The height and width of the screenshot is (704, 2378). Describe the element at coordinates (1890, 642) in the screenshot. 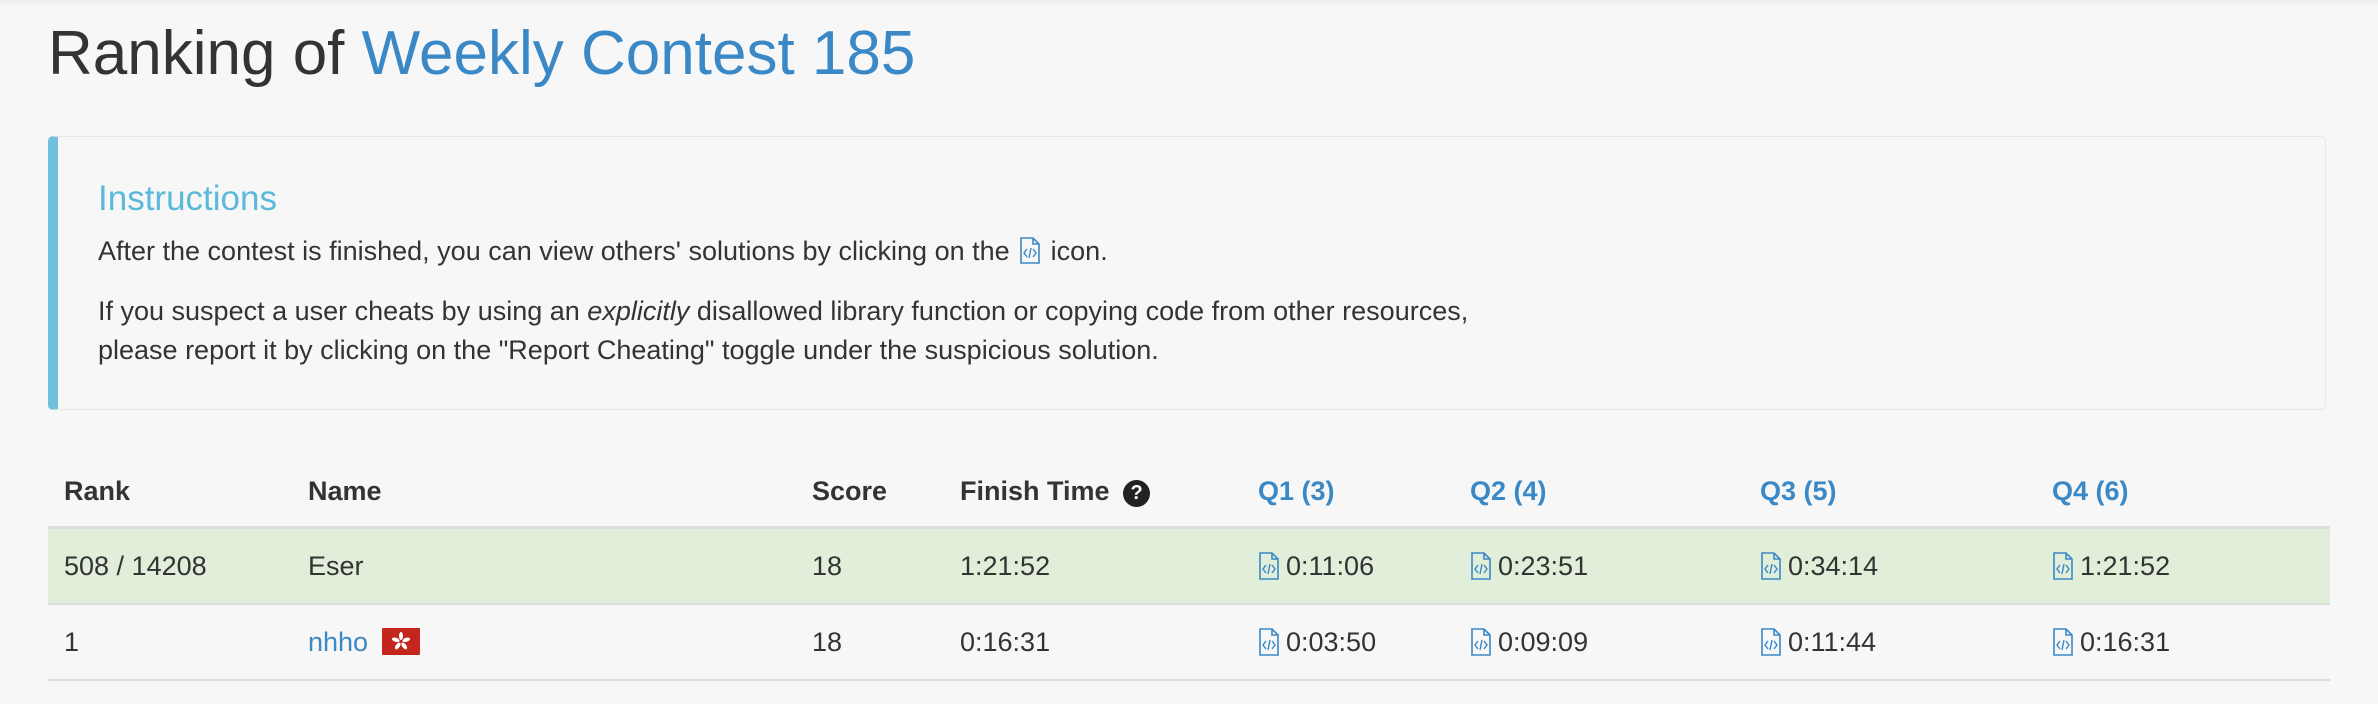

I see `cell-q3: 0:11:44` at that location.